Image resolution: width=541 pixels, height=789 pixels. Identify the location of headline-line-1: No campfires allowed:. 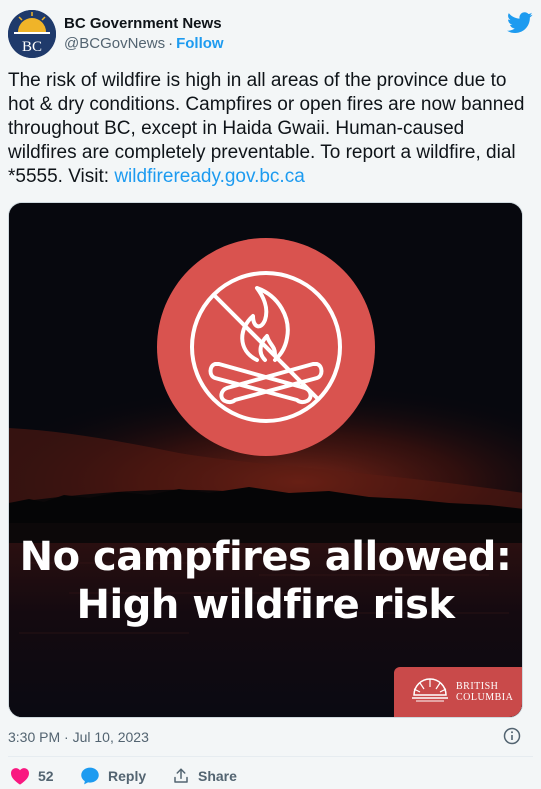
(265, 557).